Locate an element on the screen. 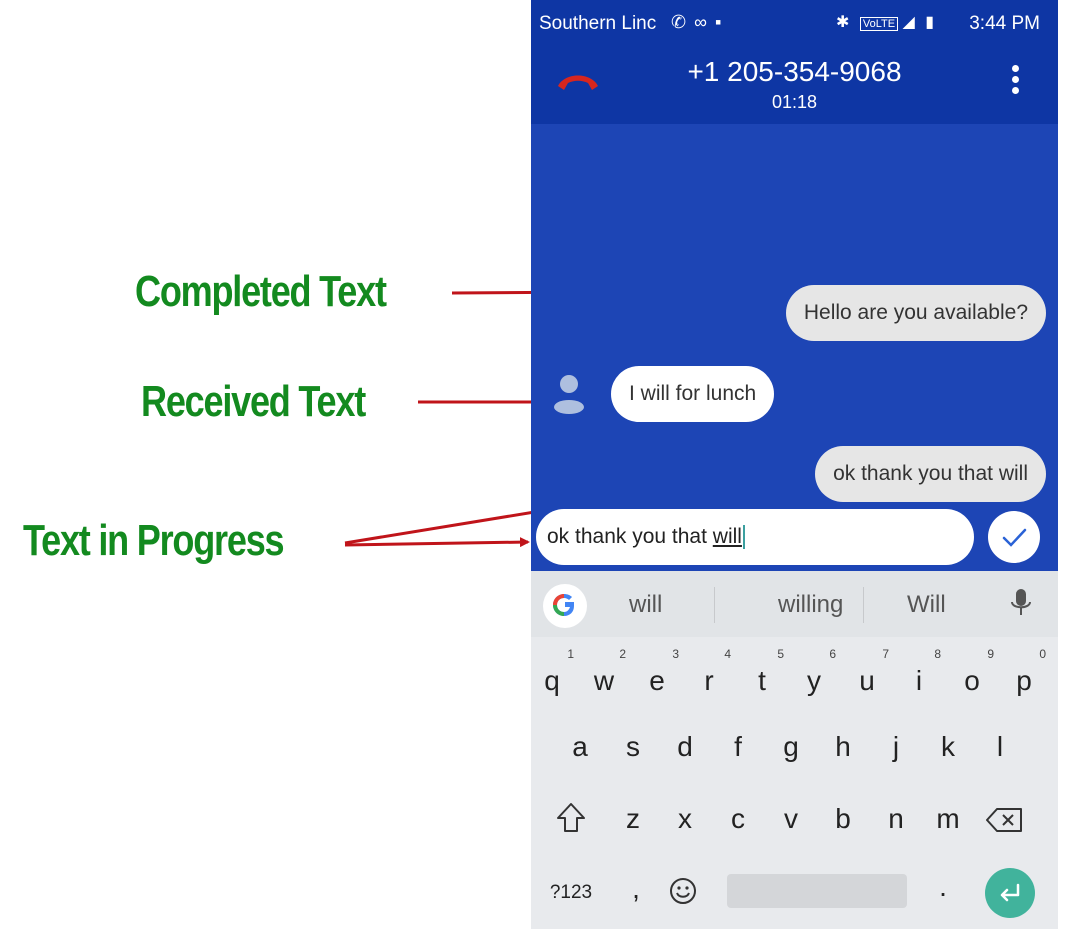 The width and height of the screenshot is (1066, 929). key-t: t5 is located at coordinates (763, 674).